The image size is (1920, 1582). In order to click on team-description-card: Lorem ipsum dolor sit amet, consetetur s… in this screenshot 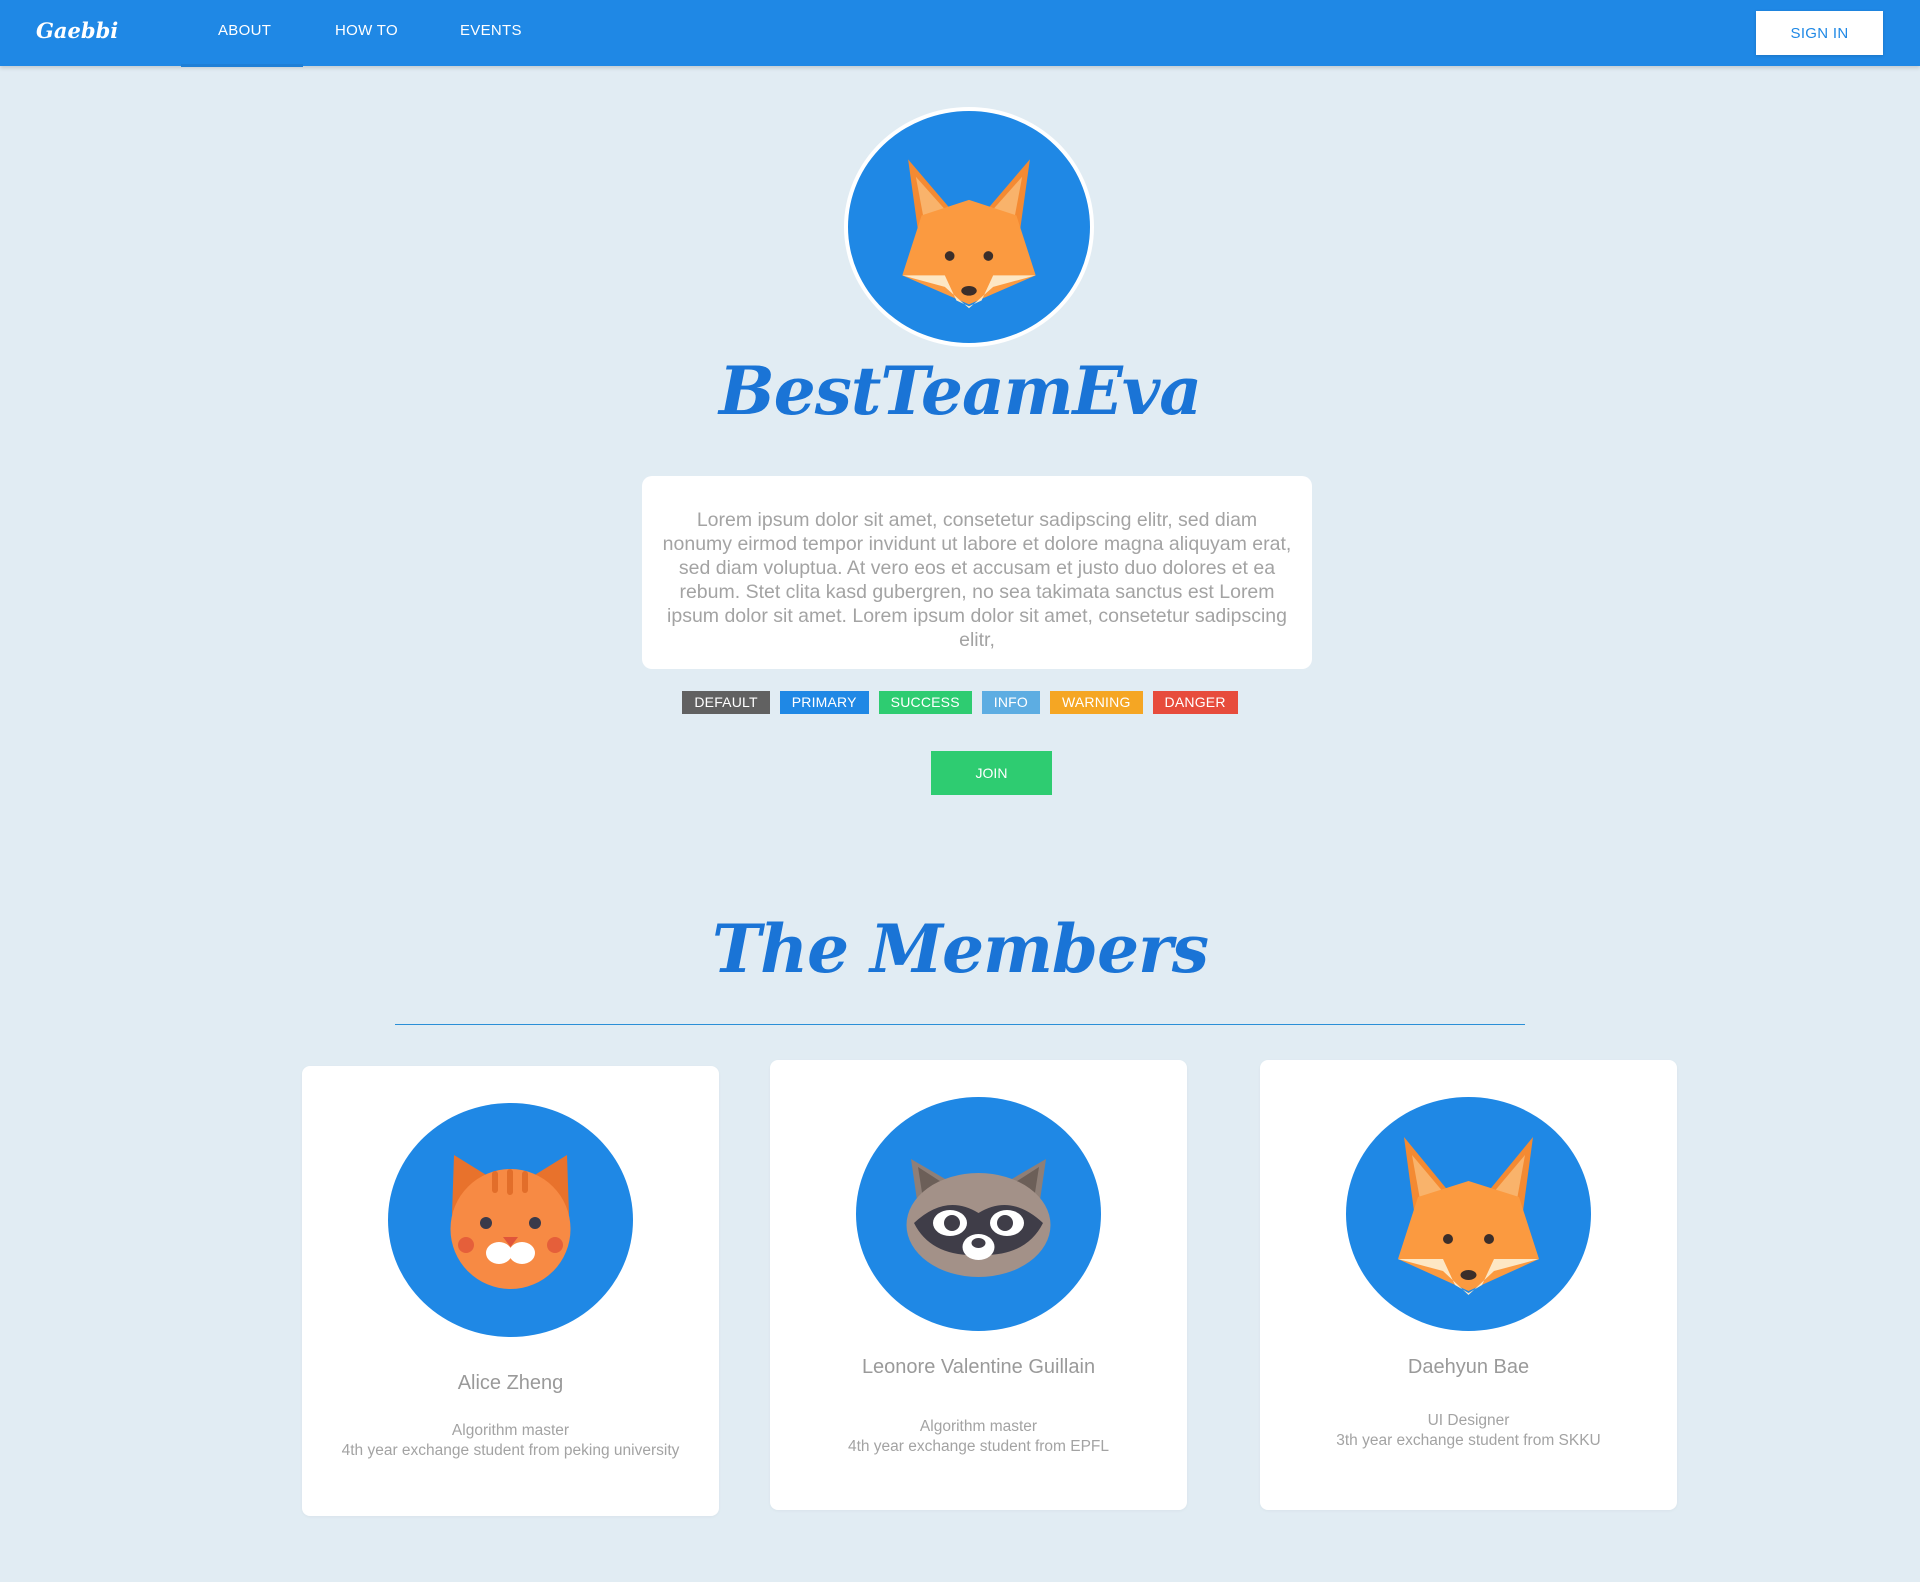, I will do `click(977, 572)`.